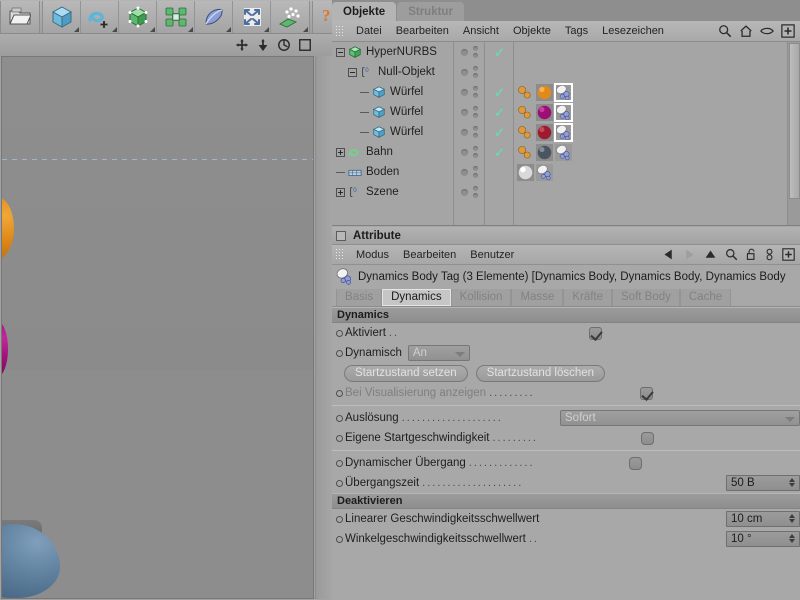 The width and height of the screenshot is (800, 600). I want to click on up-arrow-icon, so click(710, 254).